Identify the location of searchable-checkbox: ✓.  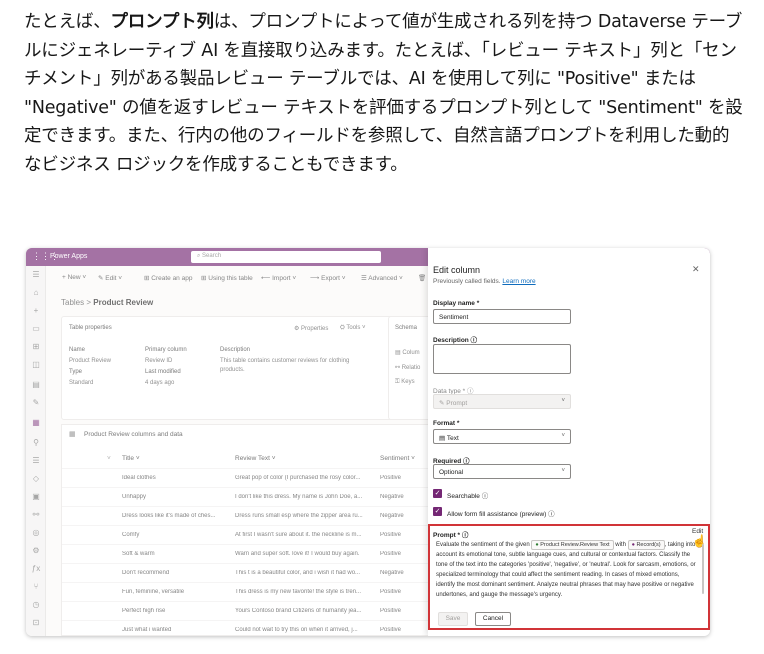
(437, 493).